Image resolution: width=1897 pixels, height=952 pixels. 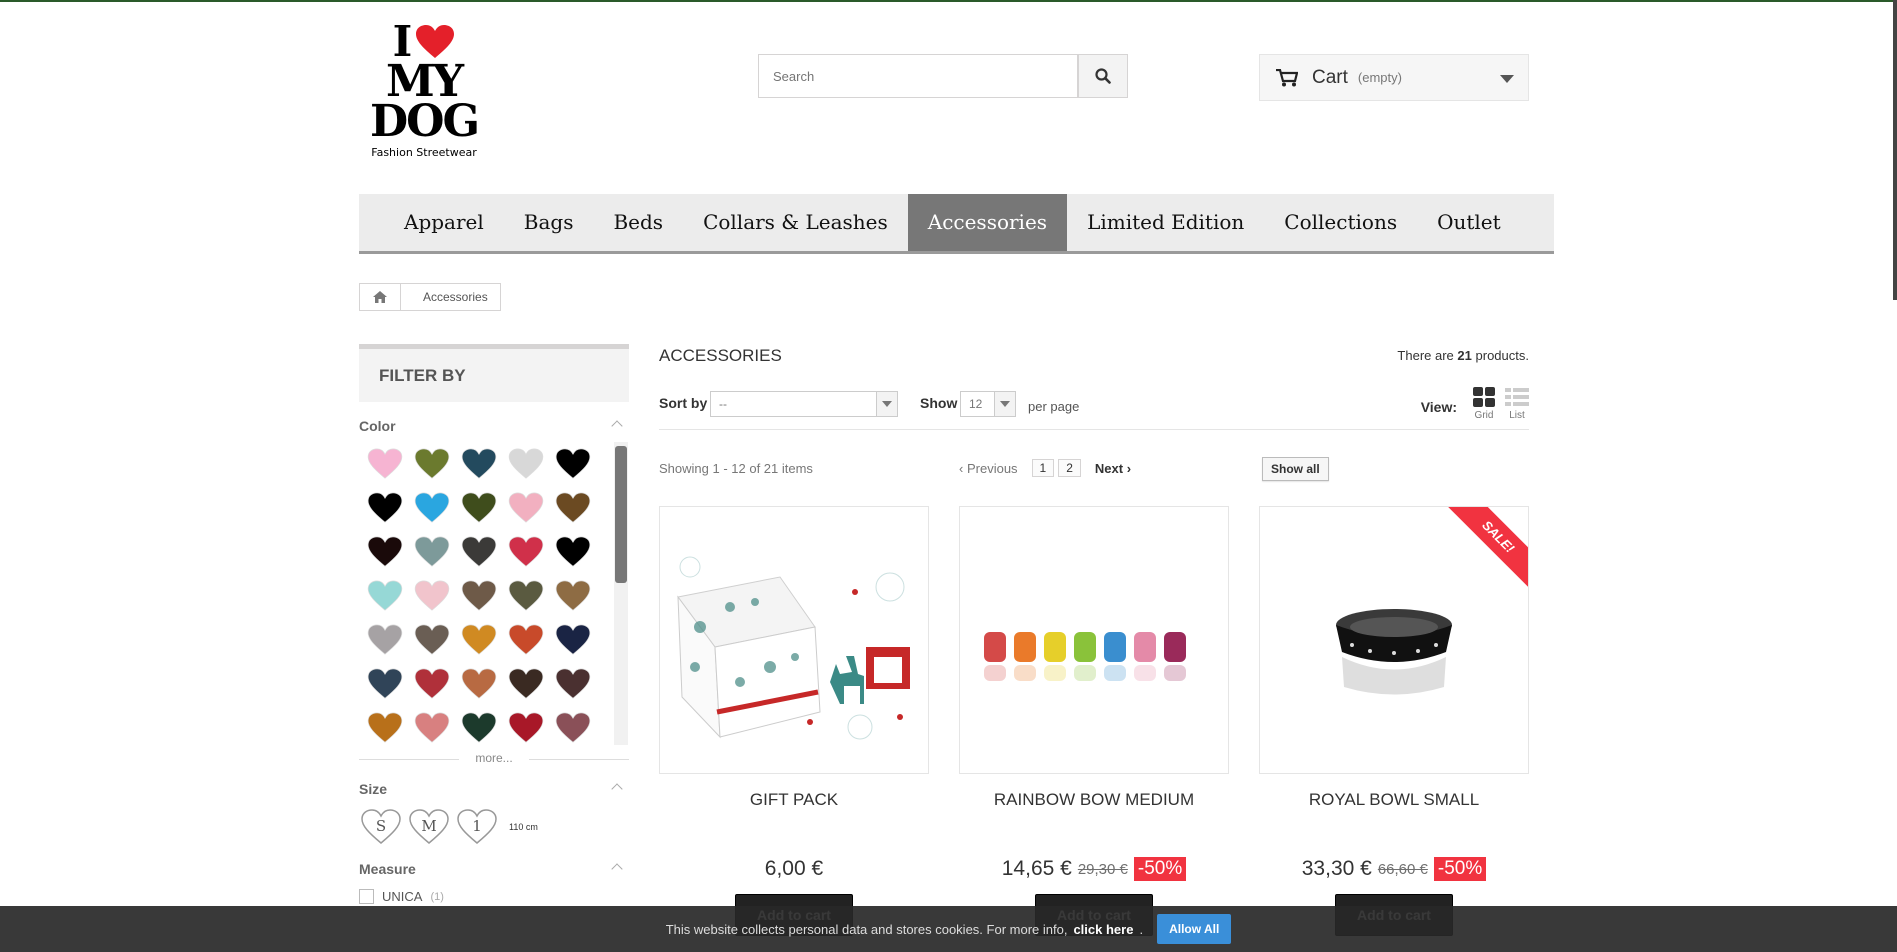 I want to click on product-count-suffix: products., so click(x=1502, y=355).